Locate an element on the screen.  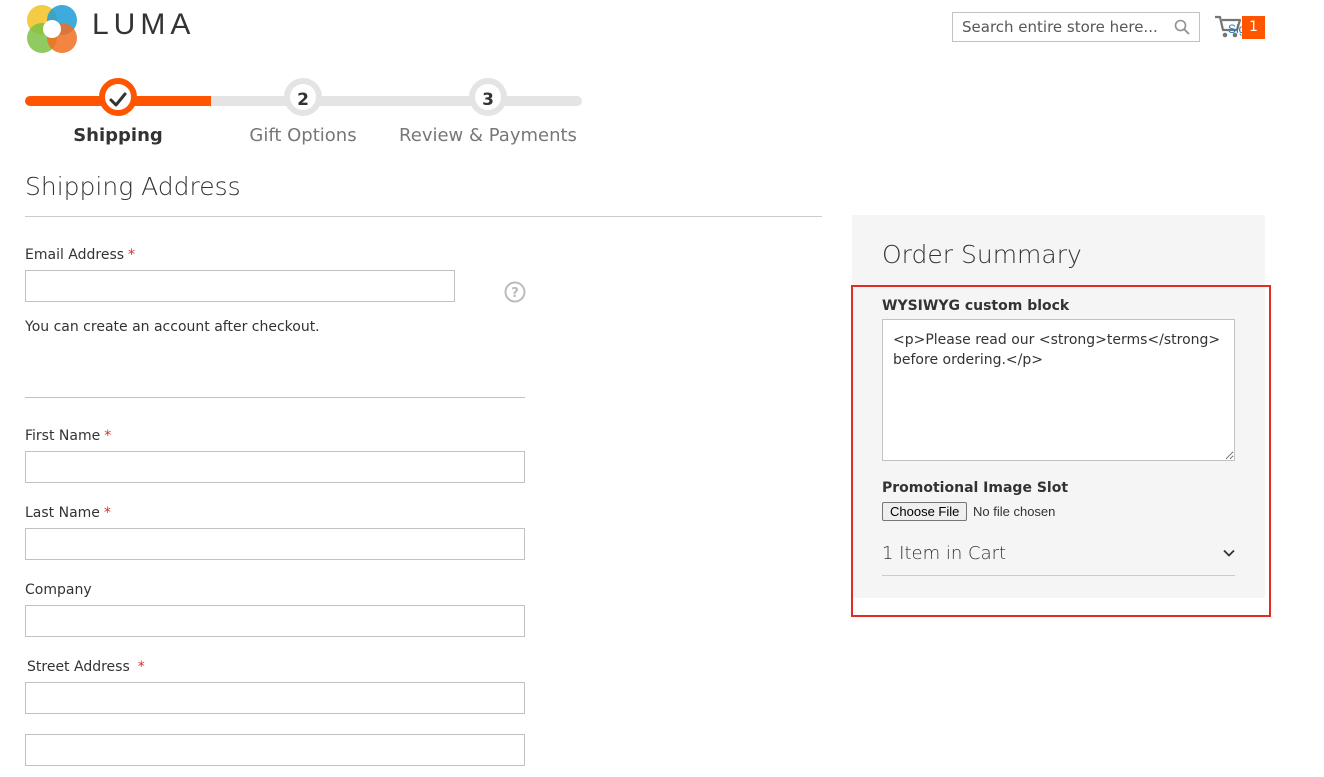
section-divider is located at coordinates (423, 216).